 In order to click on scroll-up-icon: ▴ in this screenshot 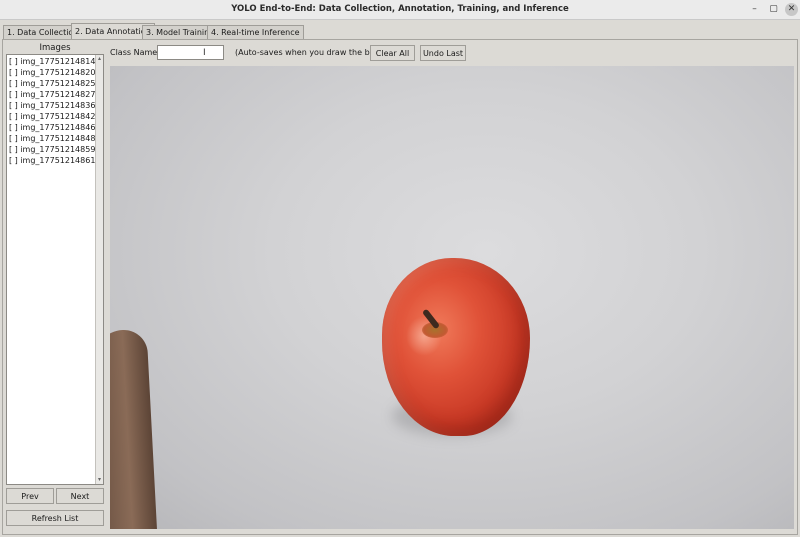, I will do `click(99, 59)`.